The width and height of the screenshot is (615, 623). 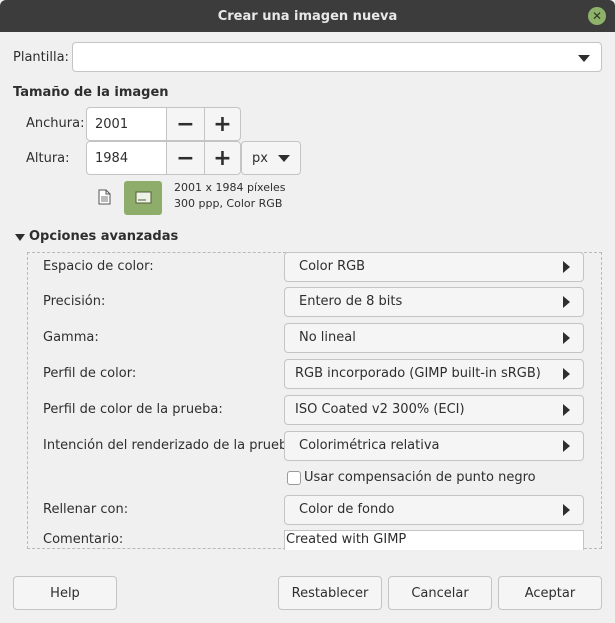 I want to click on precision-value: Entero de 8 bits, so click(x=351, y=301).